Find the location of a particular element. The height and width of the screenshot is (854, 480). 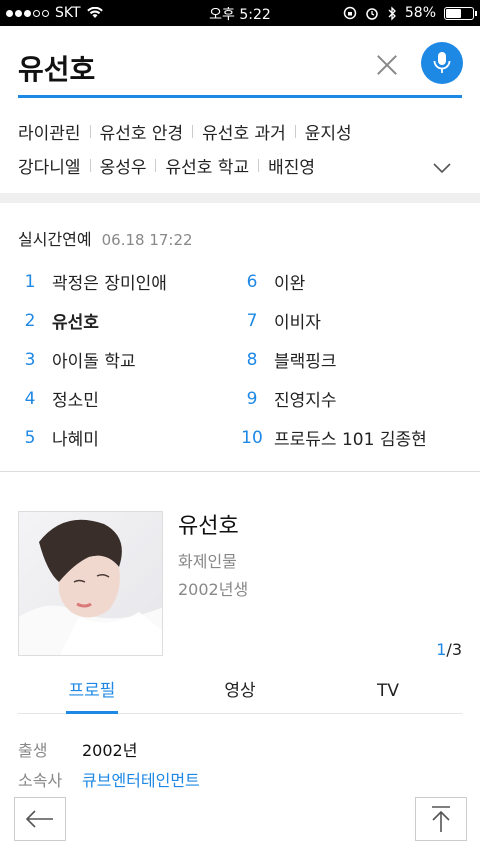

rank-item: 10 프로듀스 101 김종현 is located at coordinates (333, 437).